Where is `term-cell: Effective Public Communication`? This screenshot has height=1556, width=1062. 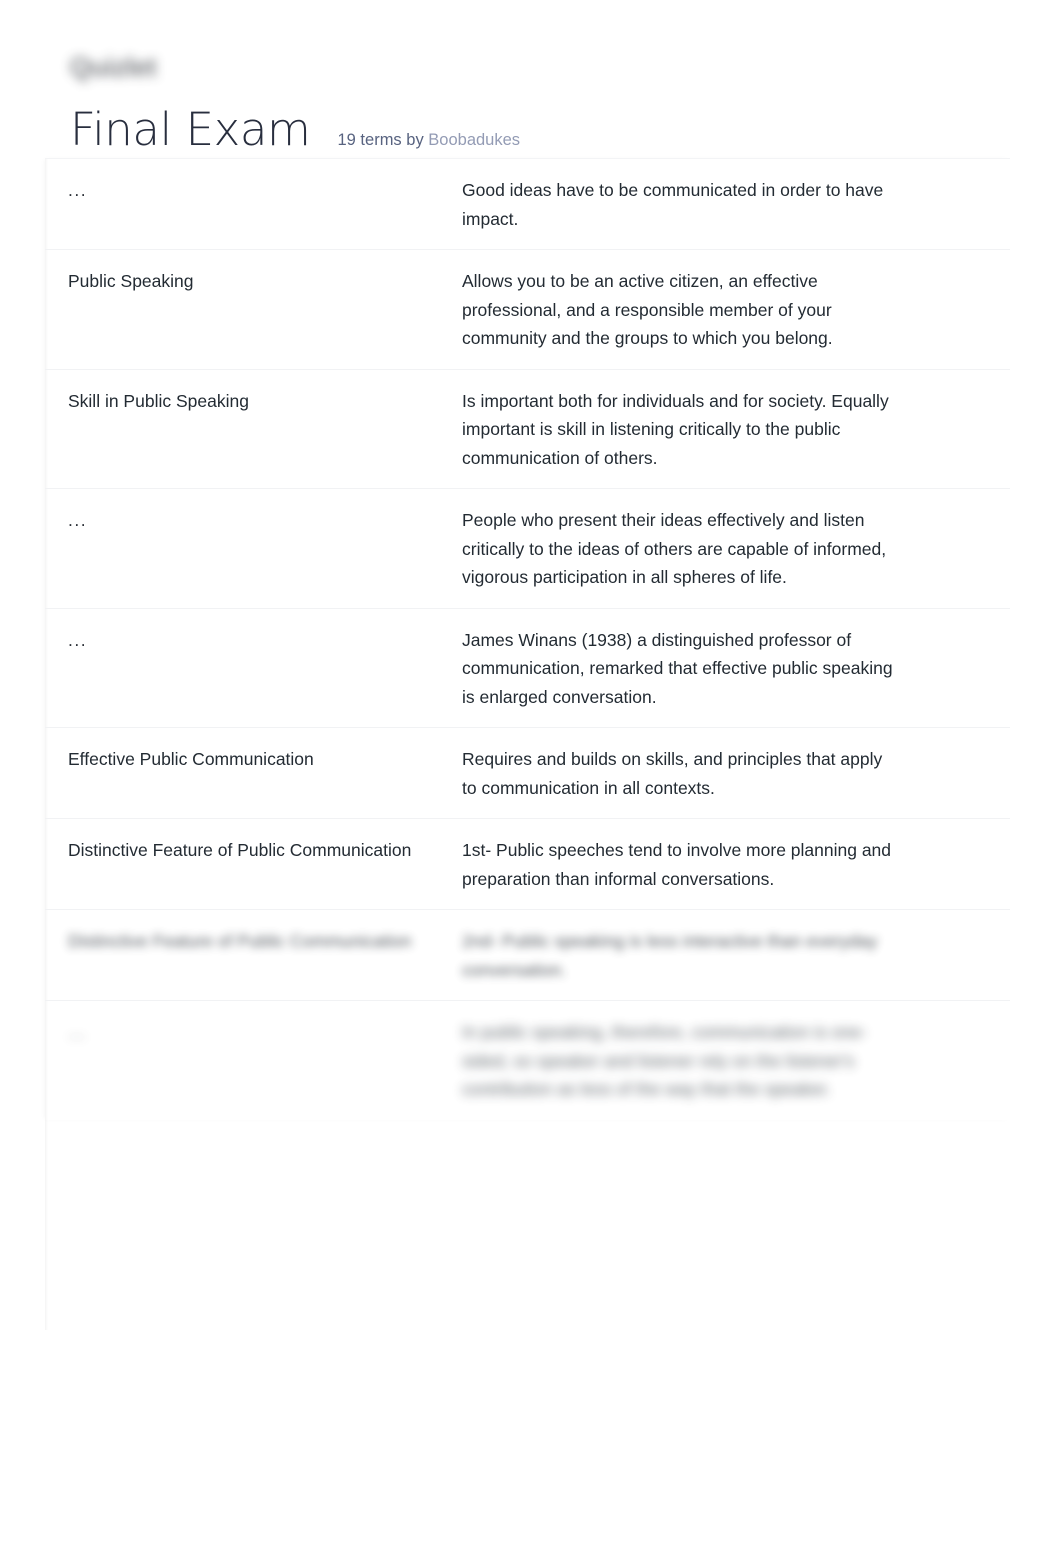
term-cell: Effective Public Communication is located at coordinates (191, 759).